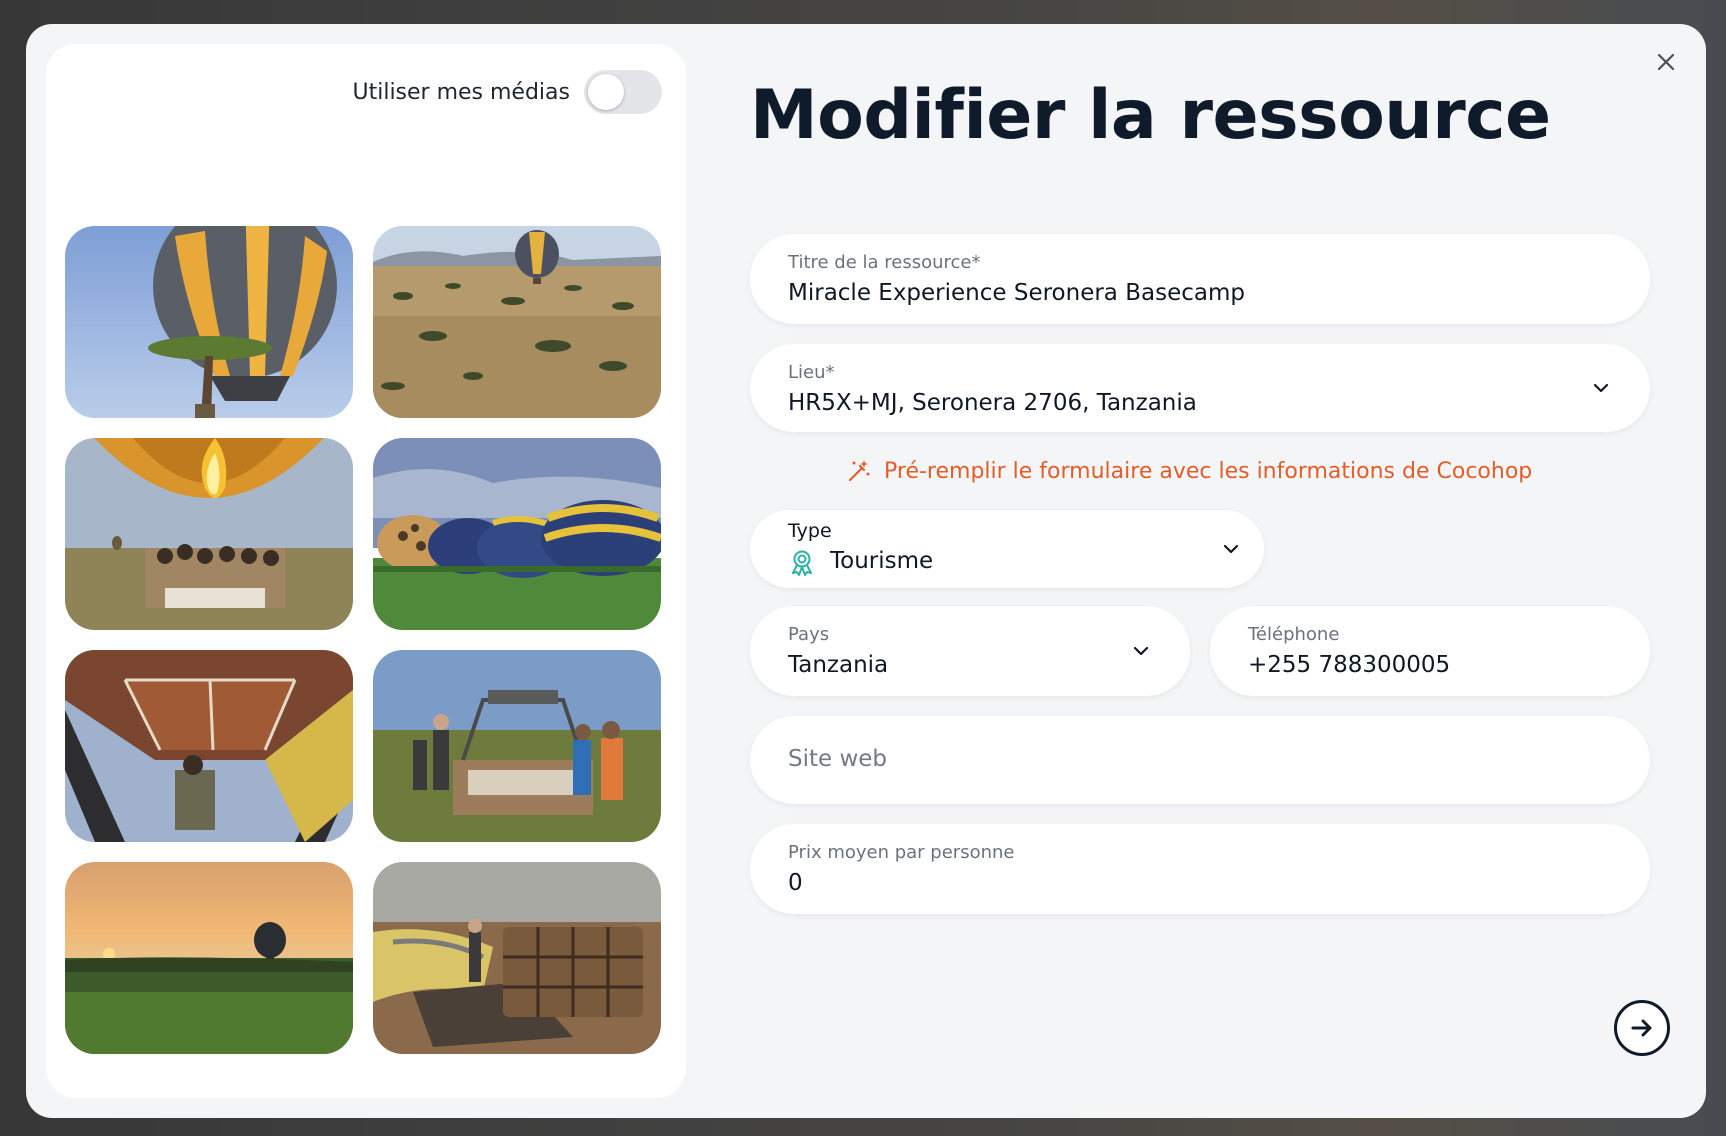 Image resolution: width=1726 pixels, height=1136 pixels. What do you see at coordinates (1200, 388) in the screenshot?
I see `location-field: Lieu* HR5X+MJ, Seronera 2706, Tanzania` at bounding box center [1200, 388].